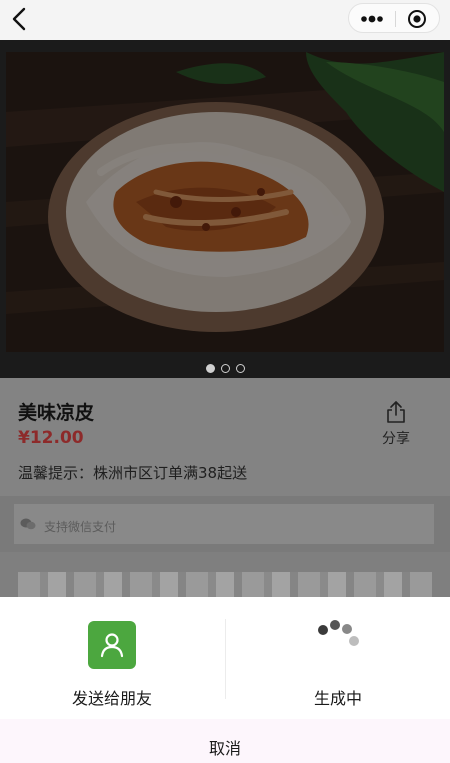 This screenshot has height=763, width=450. Describe the element at coordinates (133, 473) in the screenshot. I see `delivery-notice: 温馨提示：株洲市区订单满38起送` at that location.